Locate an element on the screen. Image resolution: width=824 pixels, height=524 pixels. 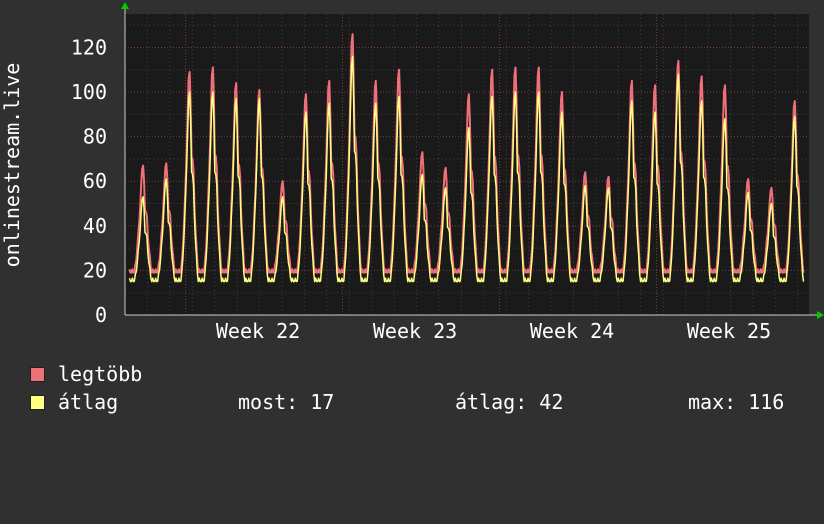
y-tick-label: 100 is located at coordinates (89, 92).